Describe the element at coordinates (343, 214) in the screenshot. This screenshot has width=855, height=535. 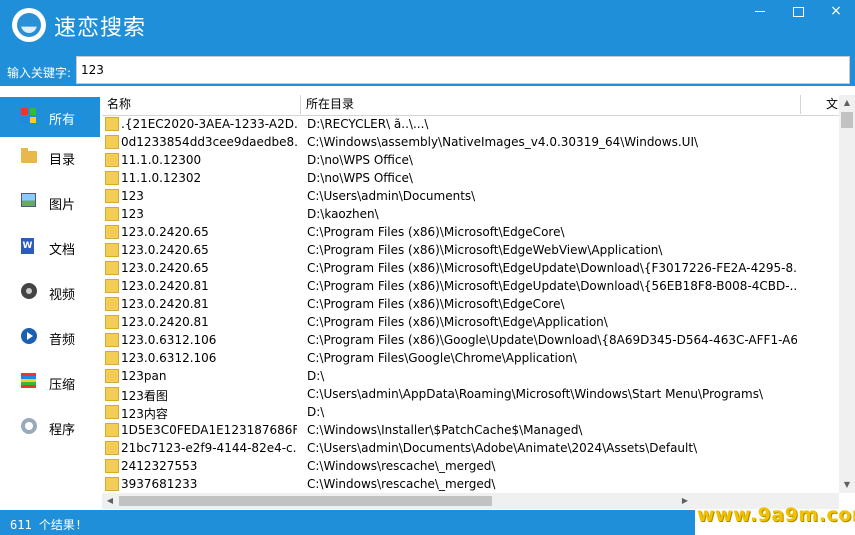
I see `file-directory: D:\kaozhen\` at that location.